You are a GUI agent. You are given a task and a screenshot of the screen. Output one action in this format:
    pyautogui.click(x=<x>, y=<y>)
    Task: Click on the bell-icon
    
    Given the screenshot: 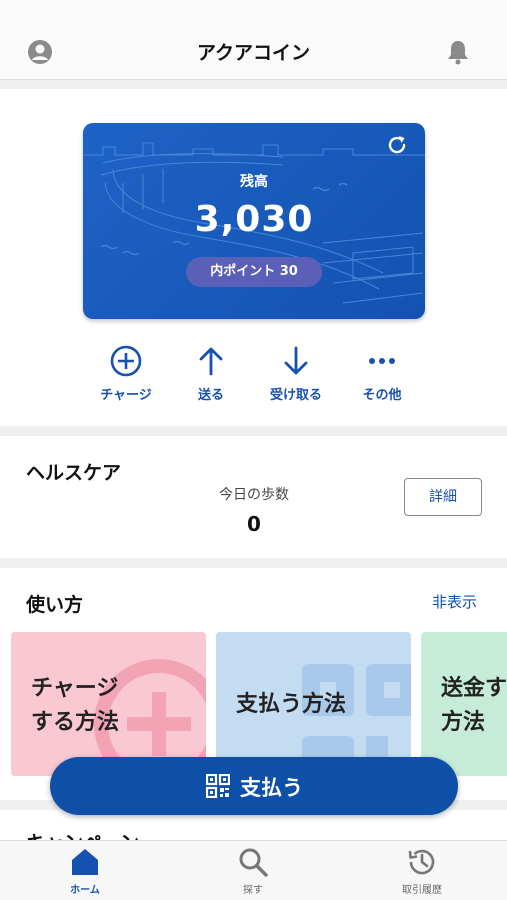 What is the action you would take?
    pyautogui.click(x=458, y=52)
    